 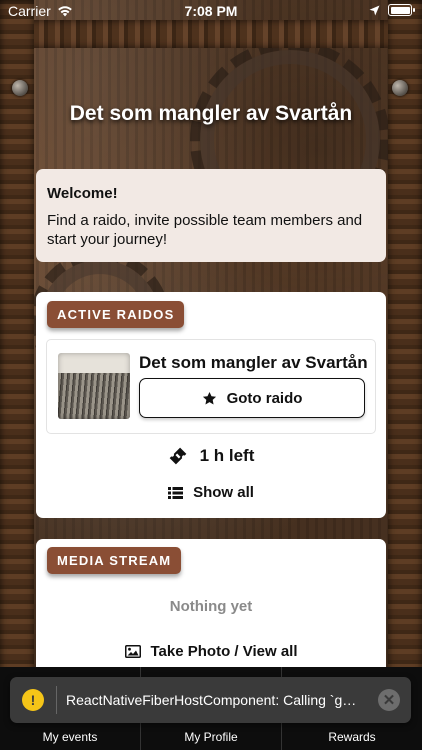 I want to click on status-indicators, so click(x=392, y=10).